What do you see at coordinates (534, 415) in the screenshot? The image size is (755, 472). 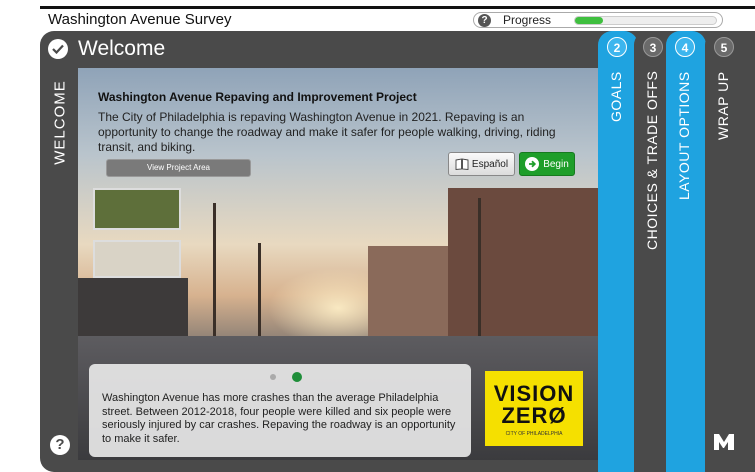 I see `vision-zero-logo-line2: ZERØ` at bounding box center [534, 415].